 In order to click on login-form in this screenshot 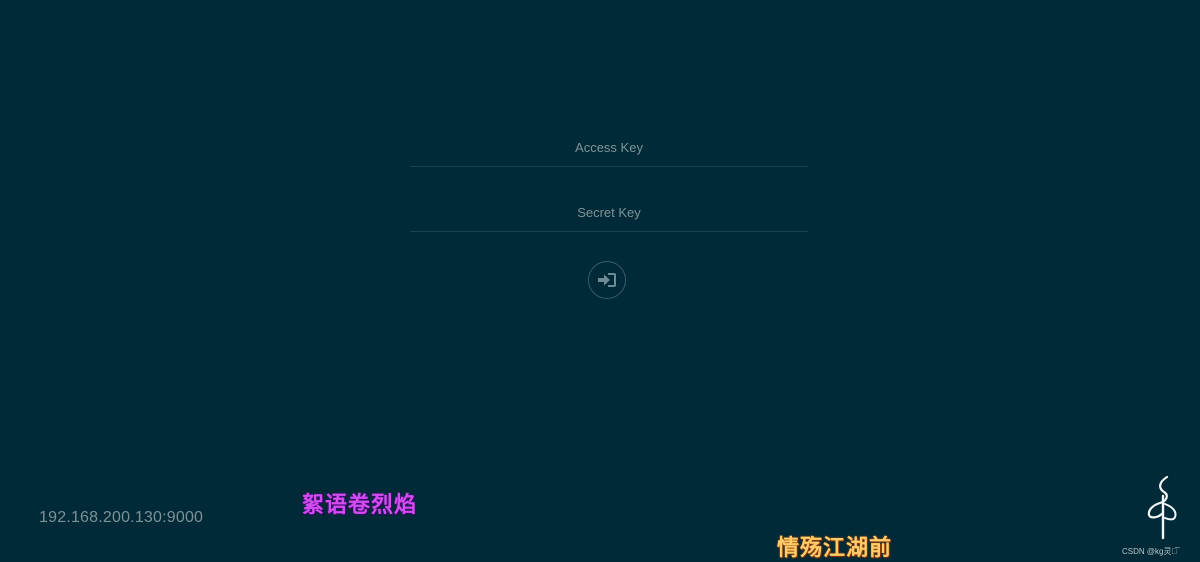, I will do `click(609, 193)`.